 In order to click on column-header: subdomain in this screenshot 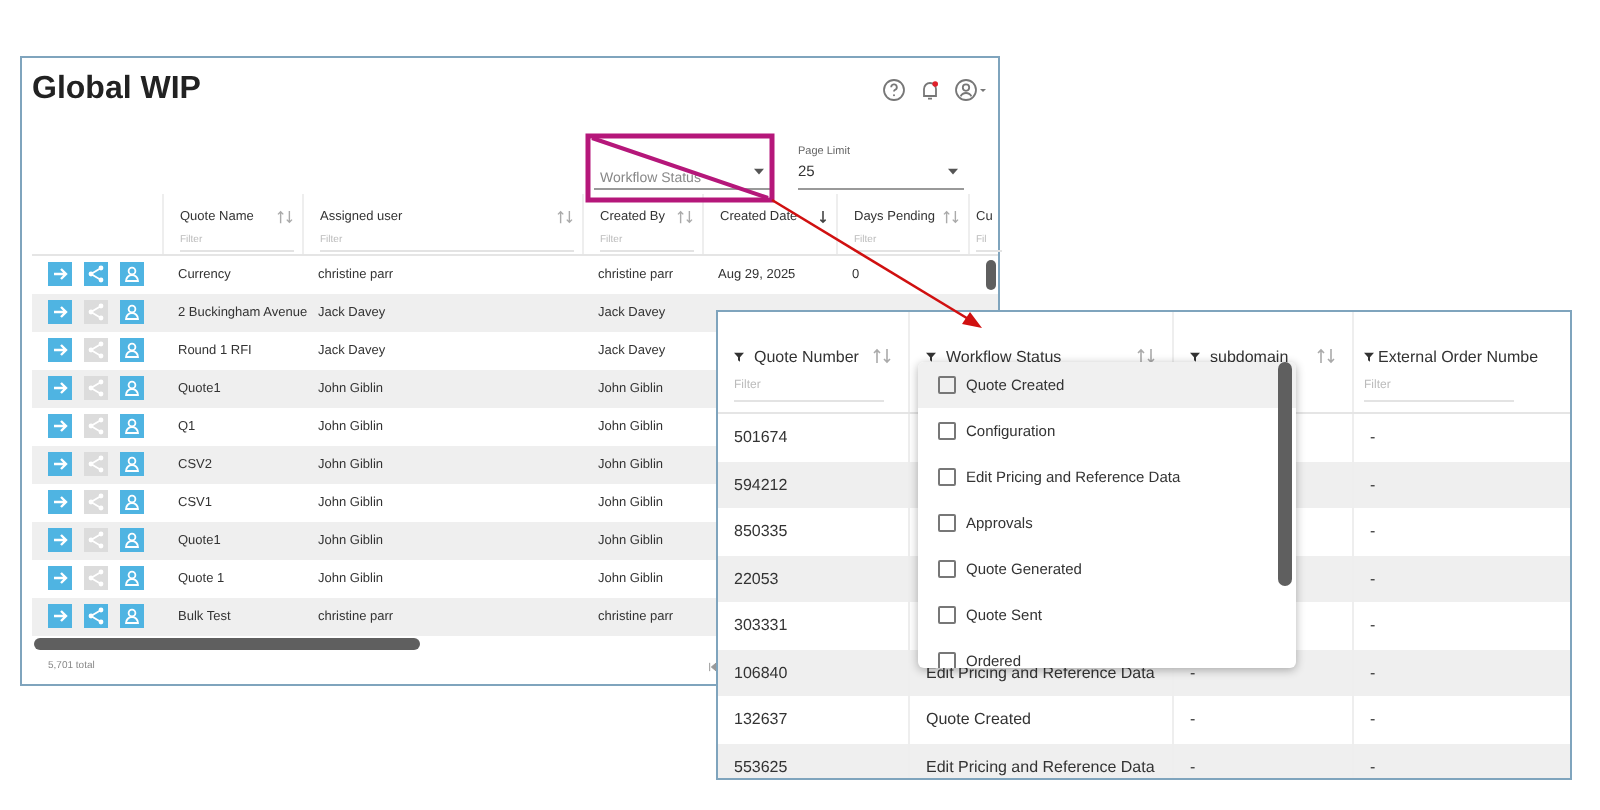, I will do `click(1258, 356)`.